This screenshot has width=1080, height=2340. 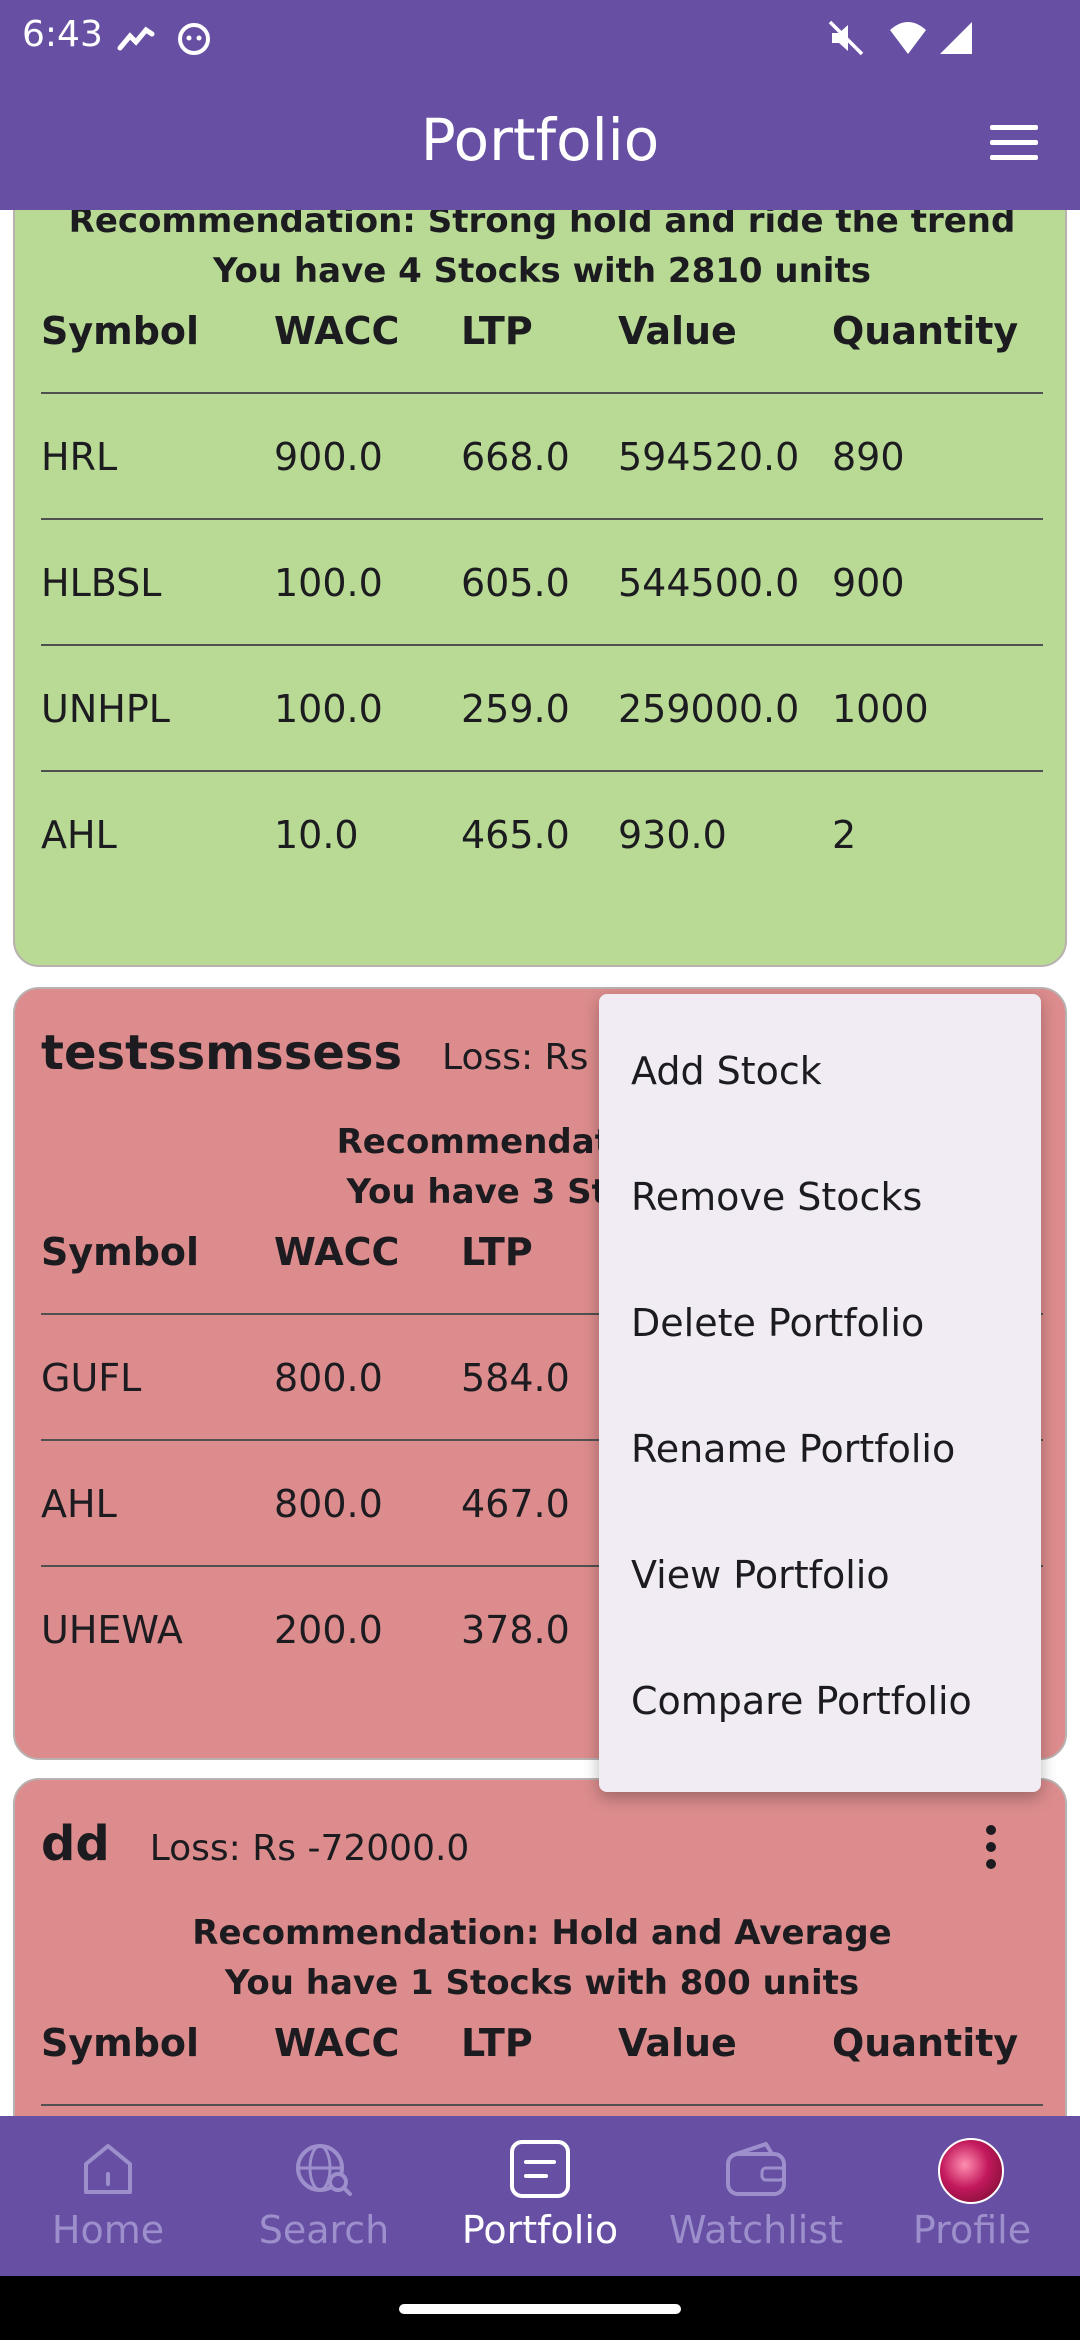 What do you see at coordinates (62, 34) in the screenshot?
I see `status-time: 6:43` at bounding box center [62, 34].